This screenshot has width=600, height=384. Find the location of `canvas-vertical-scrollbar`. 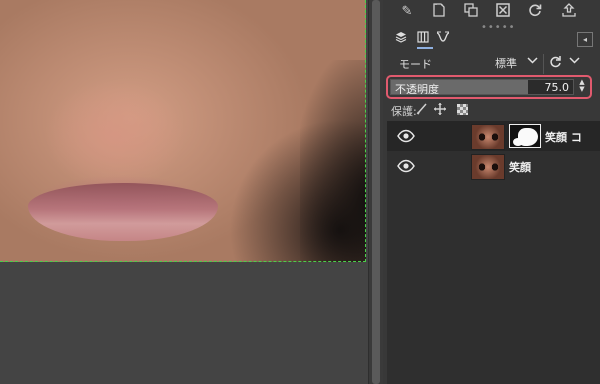

canvas-vertical-scrollbar is located at coordinates (375, 192).